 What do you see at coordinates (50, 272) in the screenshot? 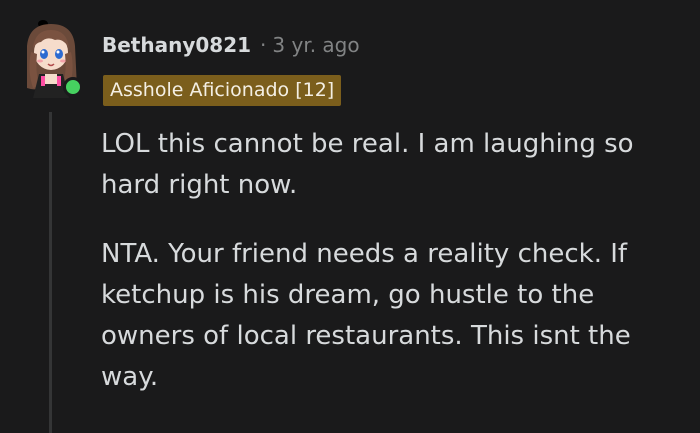
I see `thread-collapse-line` at bounding box center [50, 272].